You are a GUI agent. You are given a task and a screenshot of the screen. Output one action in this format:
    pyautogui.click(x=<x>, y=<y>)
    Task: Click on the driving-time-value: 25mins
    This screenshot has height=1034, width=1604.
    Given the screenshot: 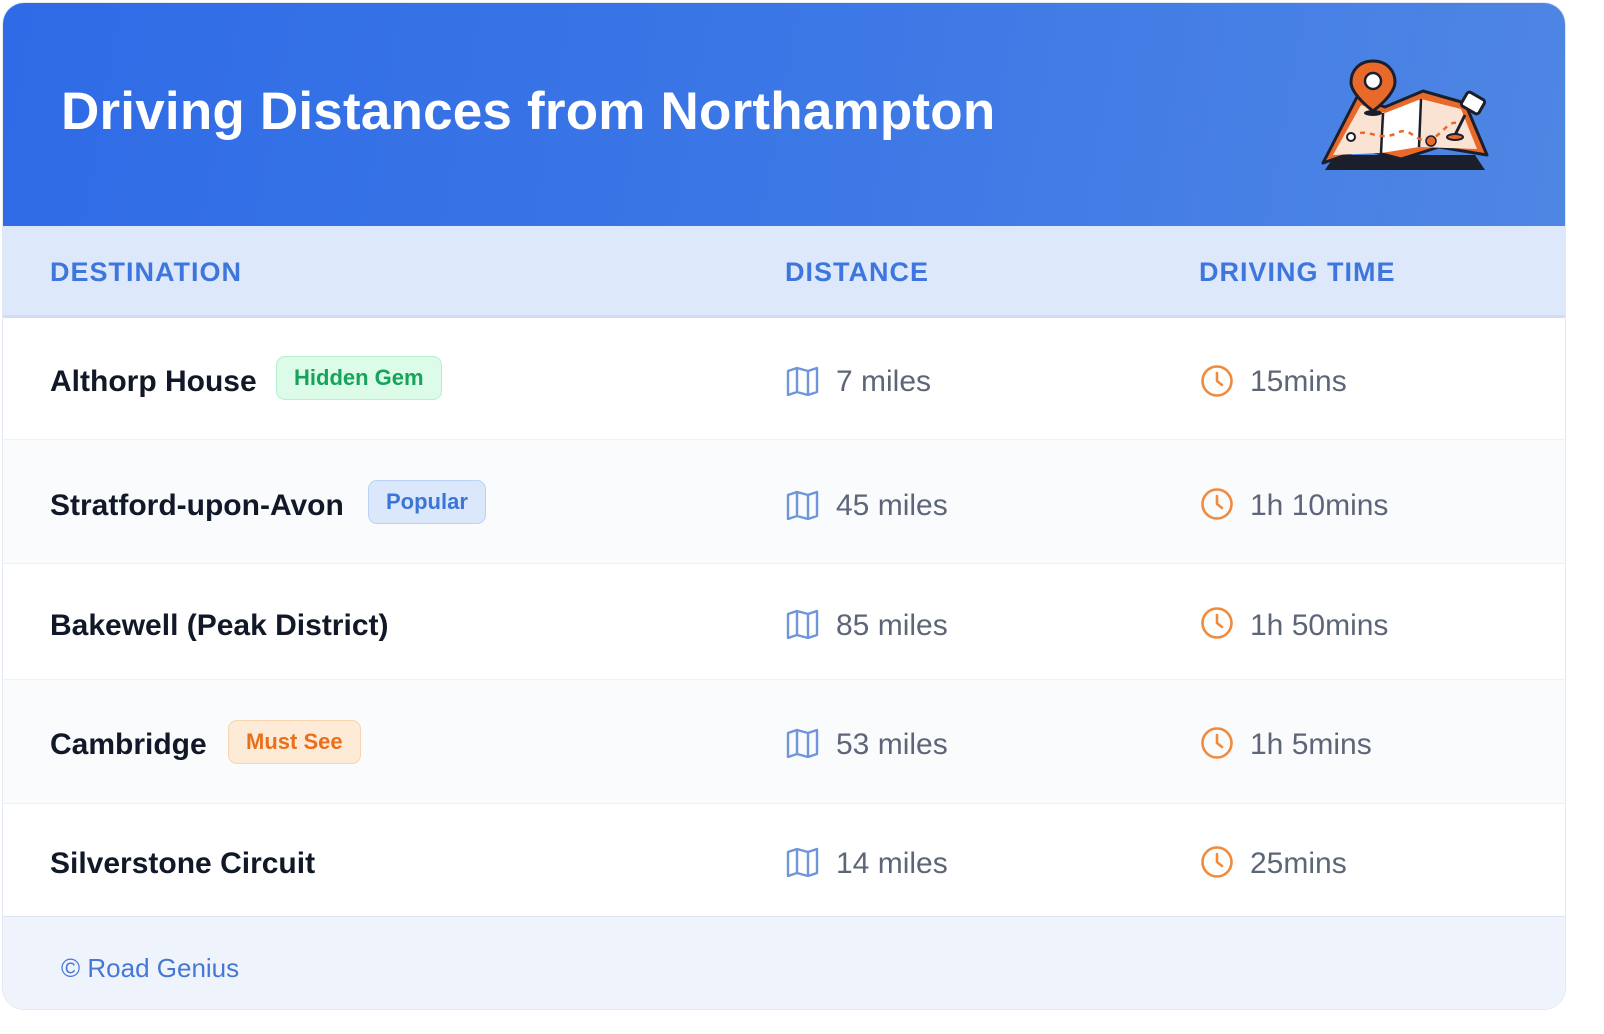 What is the action you would take?
    pyautogui.click(x=1298, y=863)
    